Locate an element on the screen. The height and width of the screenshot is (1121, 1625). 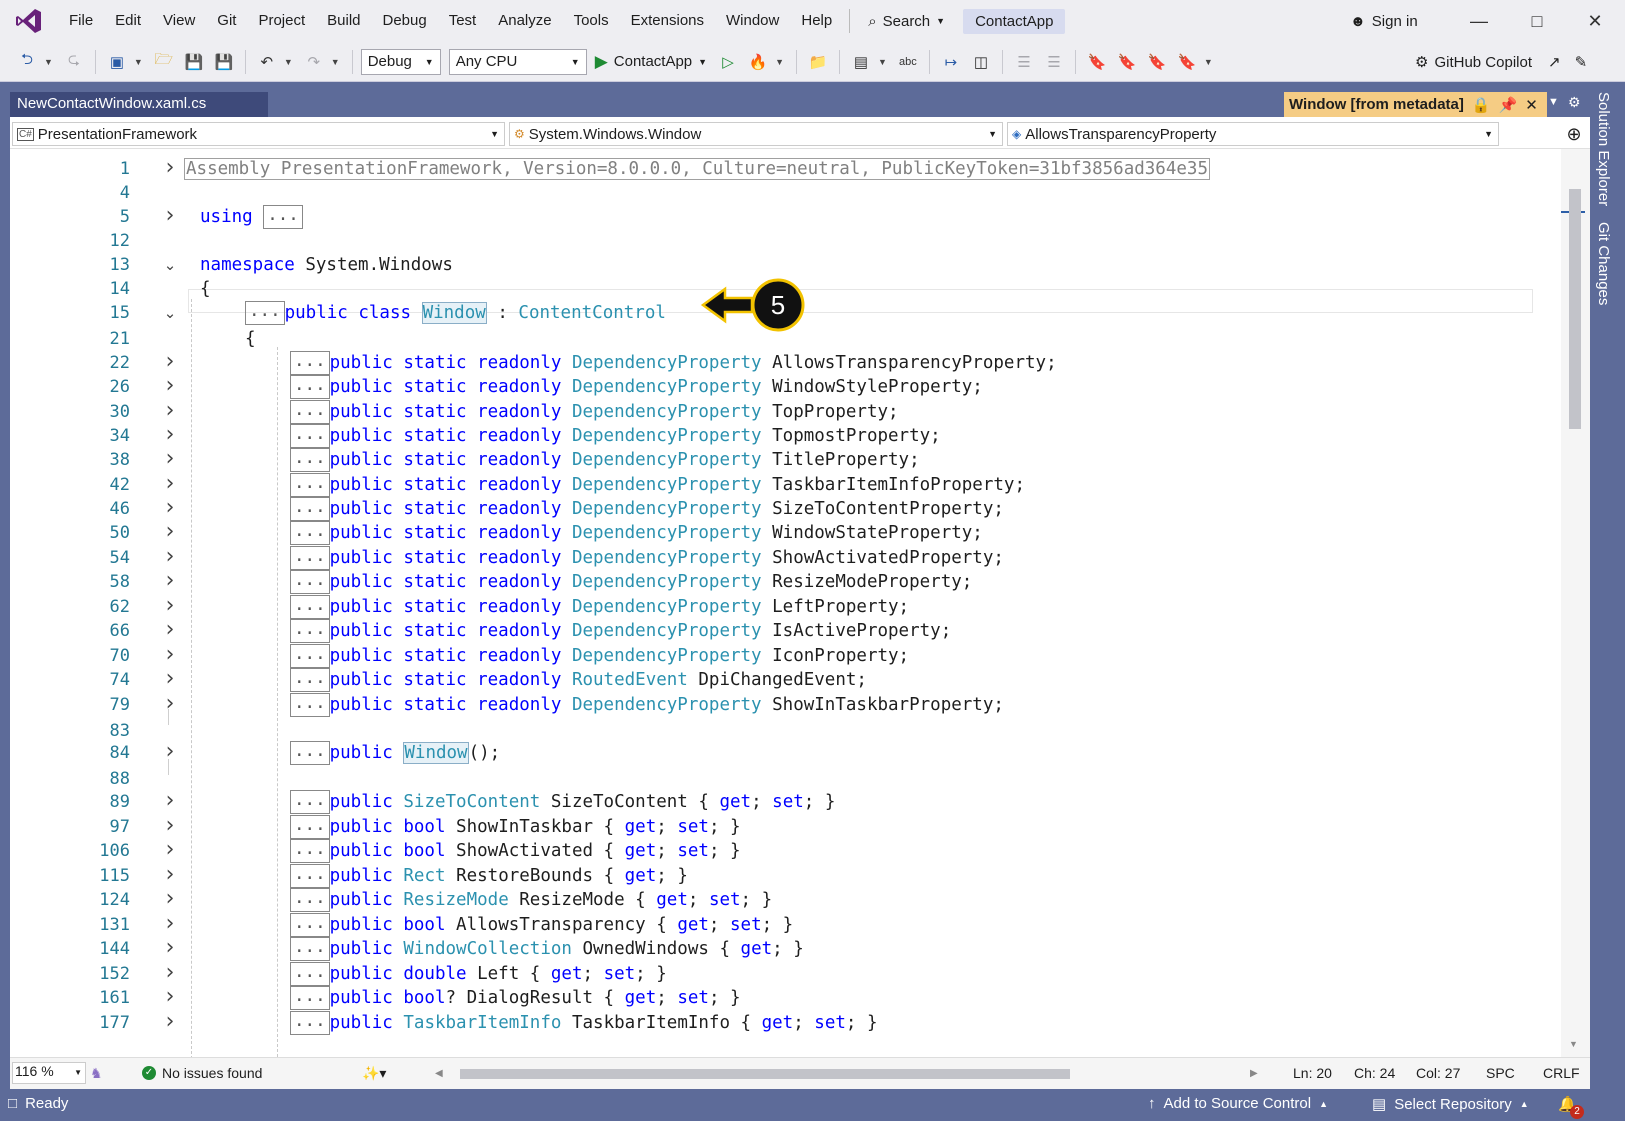
menu-item-project: Project is located at coordinates (281, 21).